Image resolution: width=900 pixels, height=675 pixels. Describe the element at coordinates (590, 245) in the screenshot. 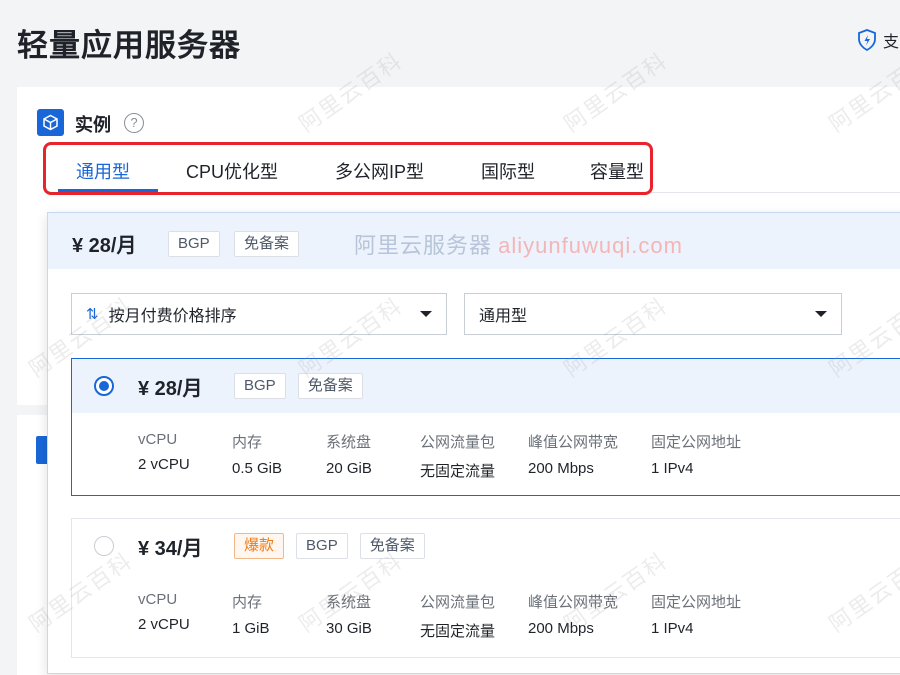

I see `watermark-en: aliyunfuwuqi.com` at that location.